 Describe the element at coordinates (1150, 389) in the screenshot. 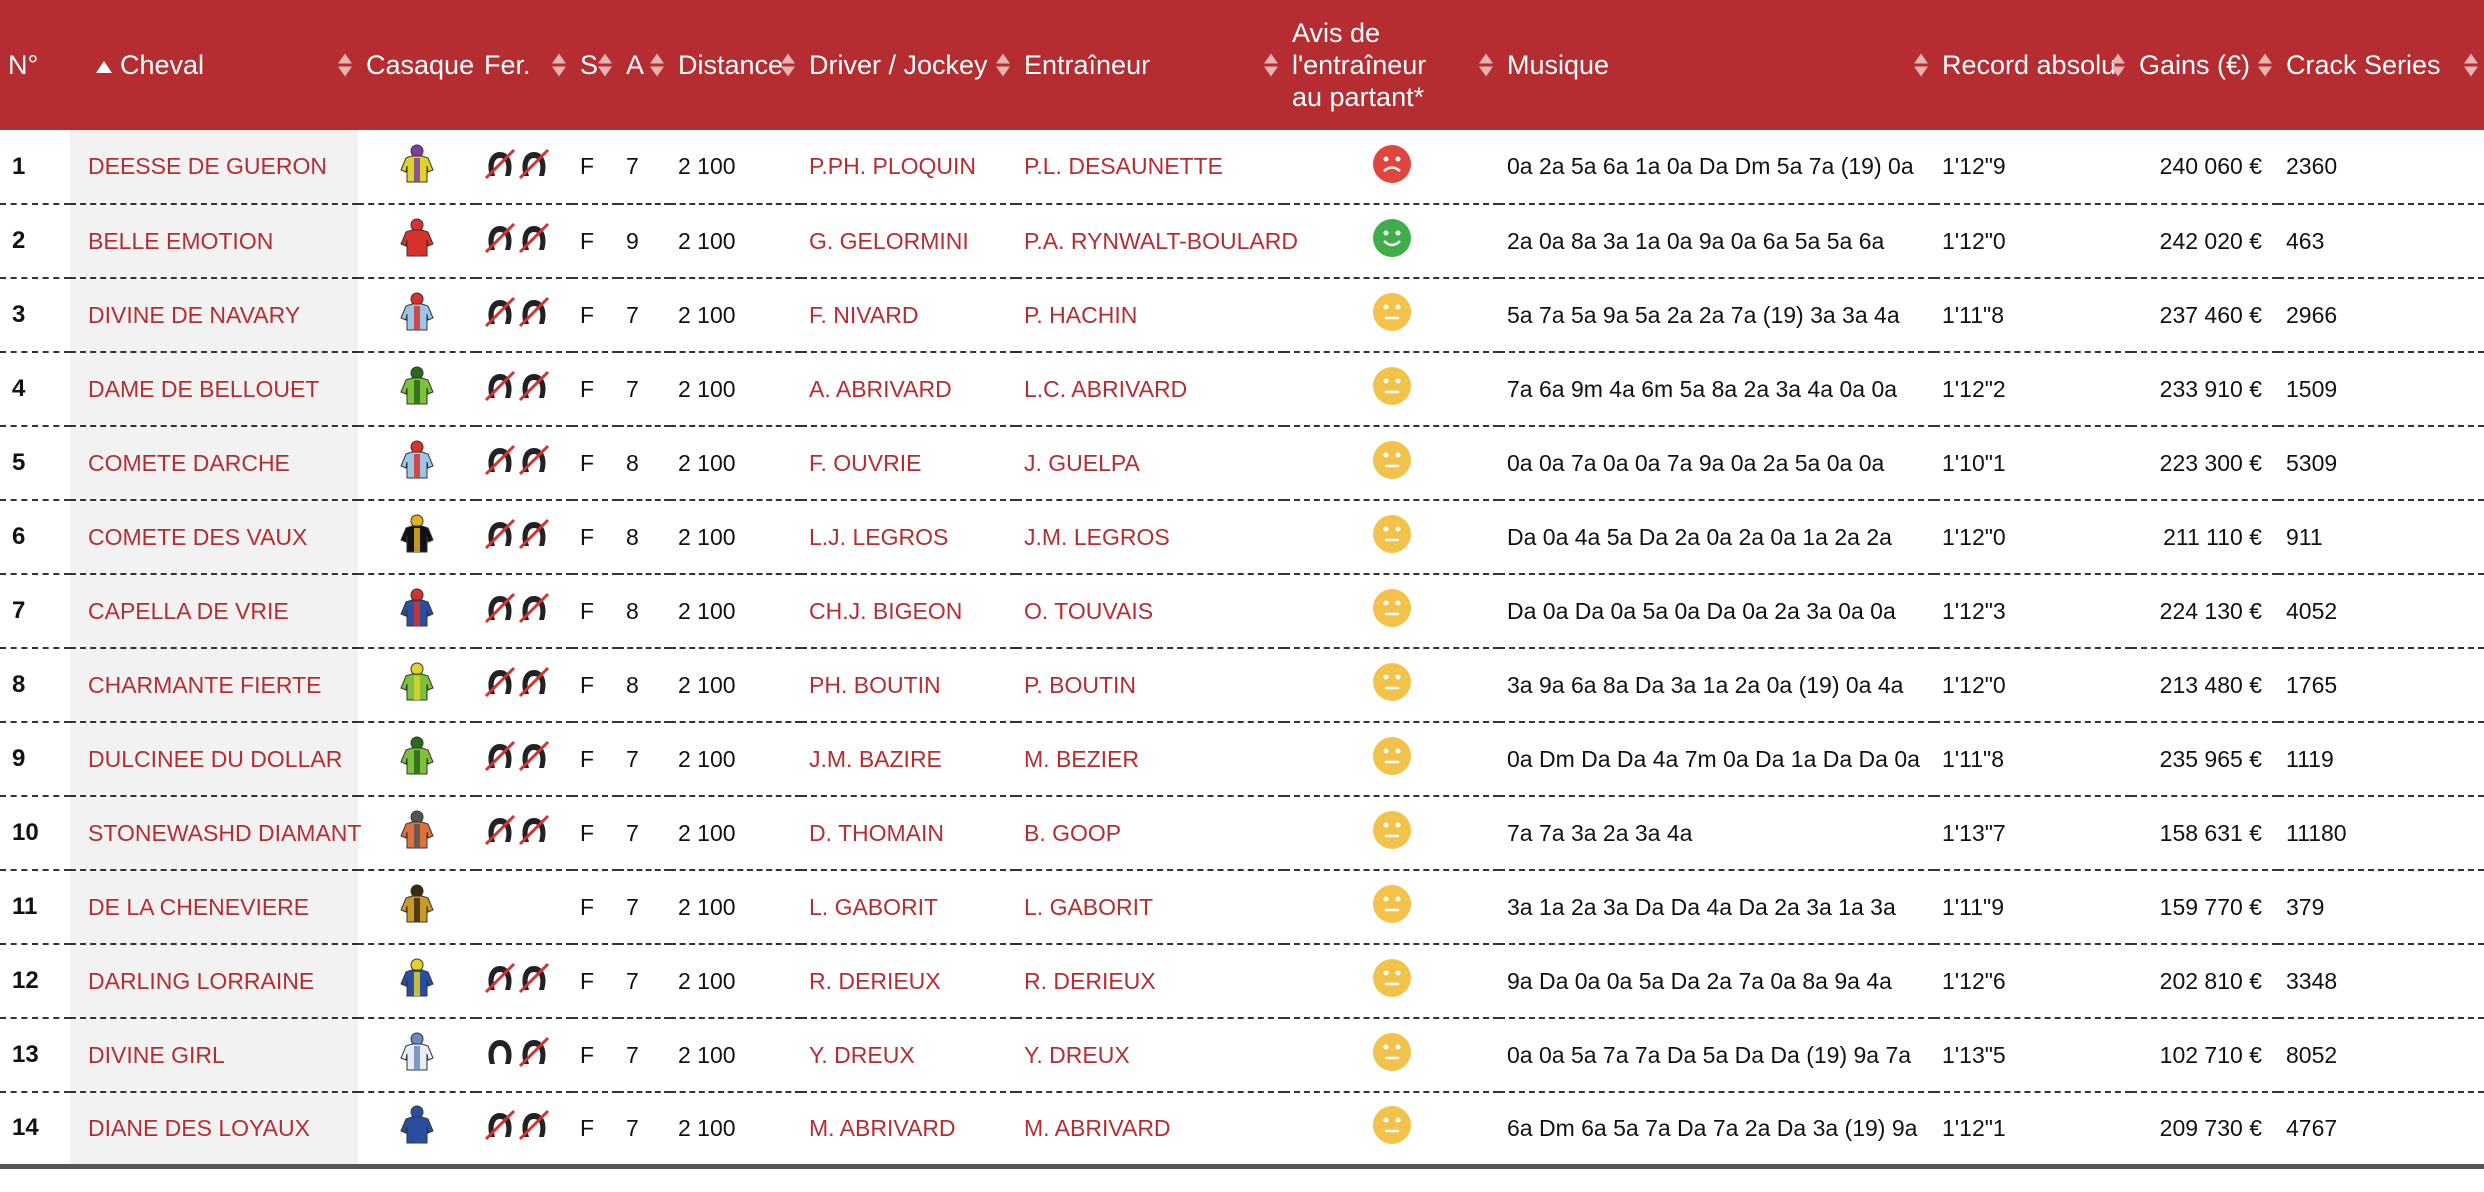

I see `trainer-link: L.C. ABRIVARD` at that location.